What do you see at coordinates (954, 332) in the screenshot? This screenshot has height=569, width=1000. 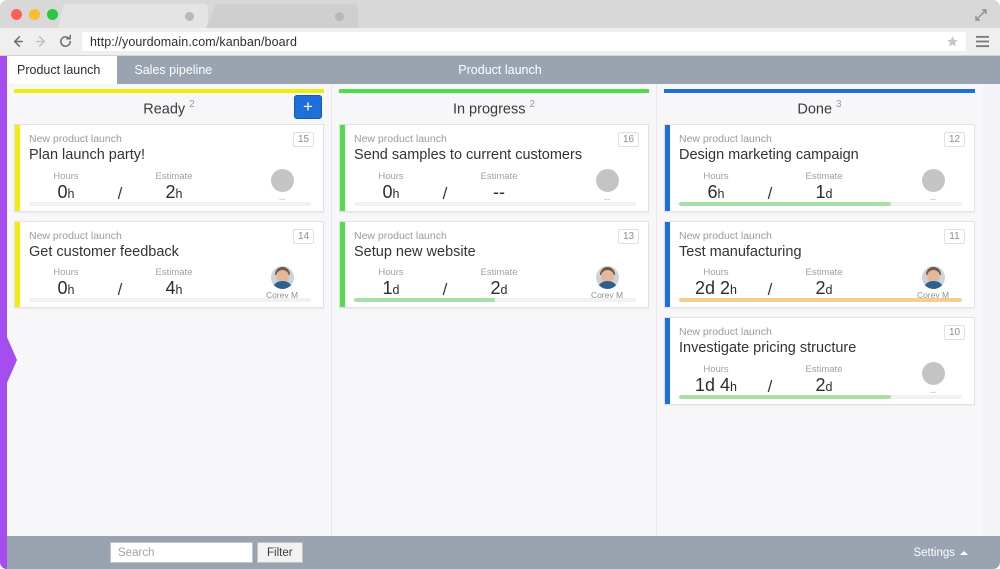 I see `card-id-badge: 10` at bounding box center [954, 332].